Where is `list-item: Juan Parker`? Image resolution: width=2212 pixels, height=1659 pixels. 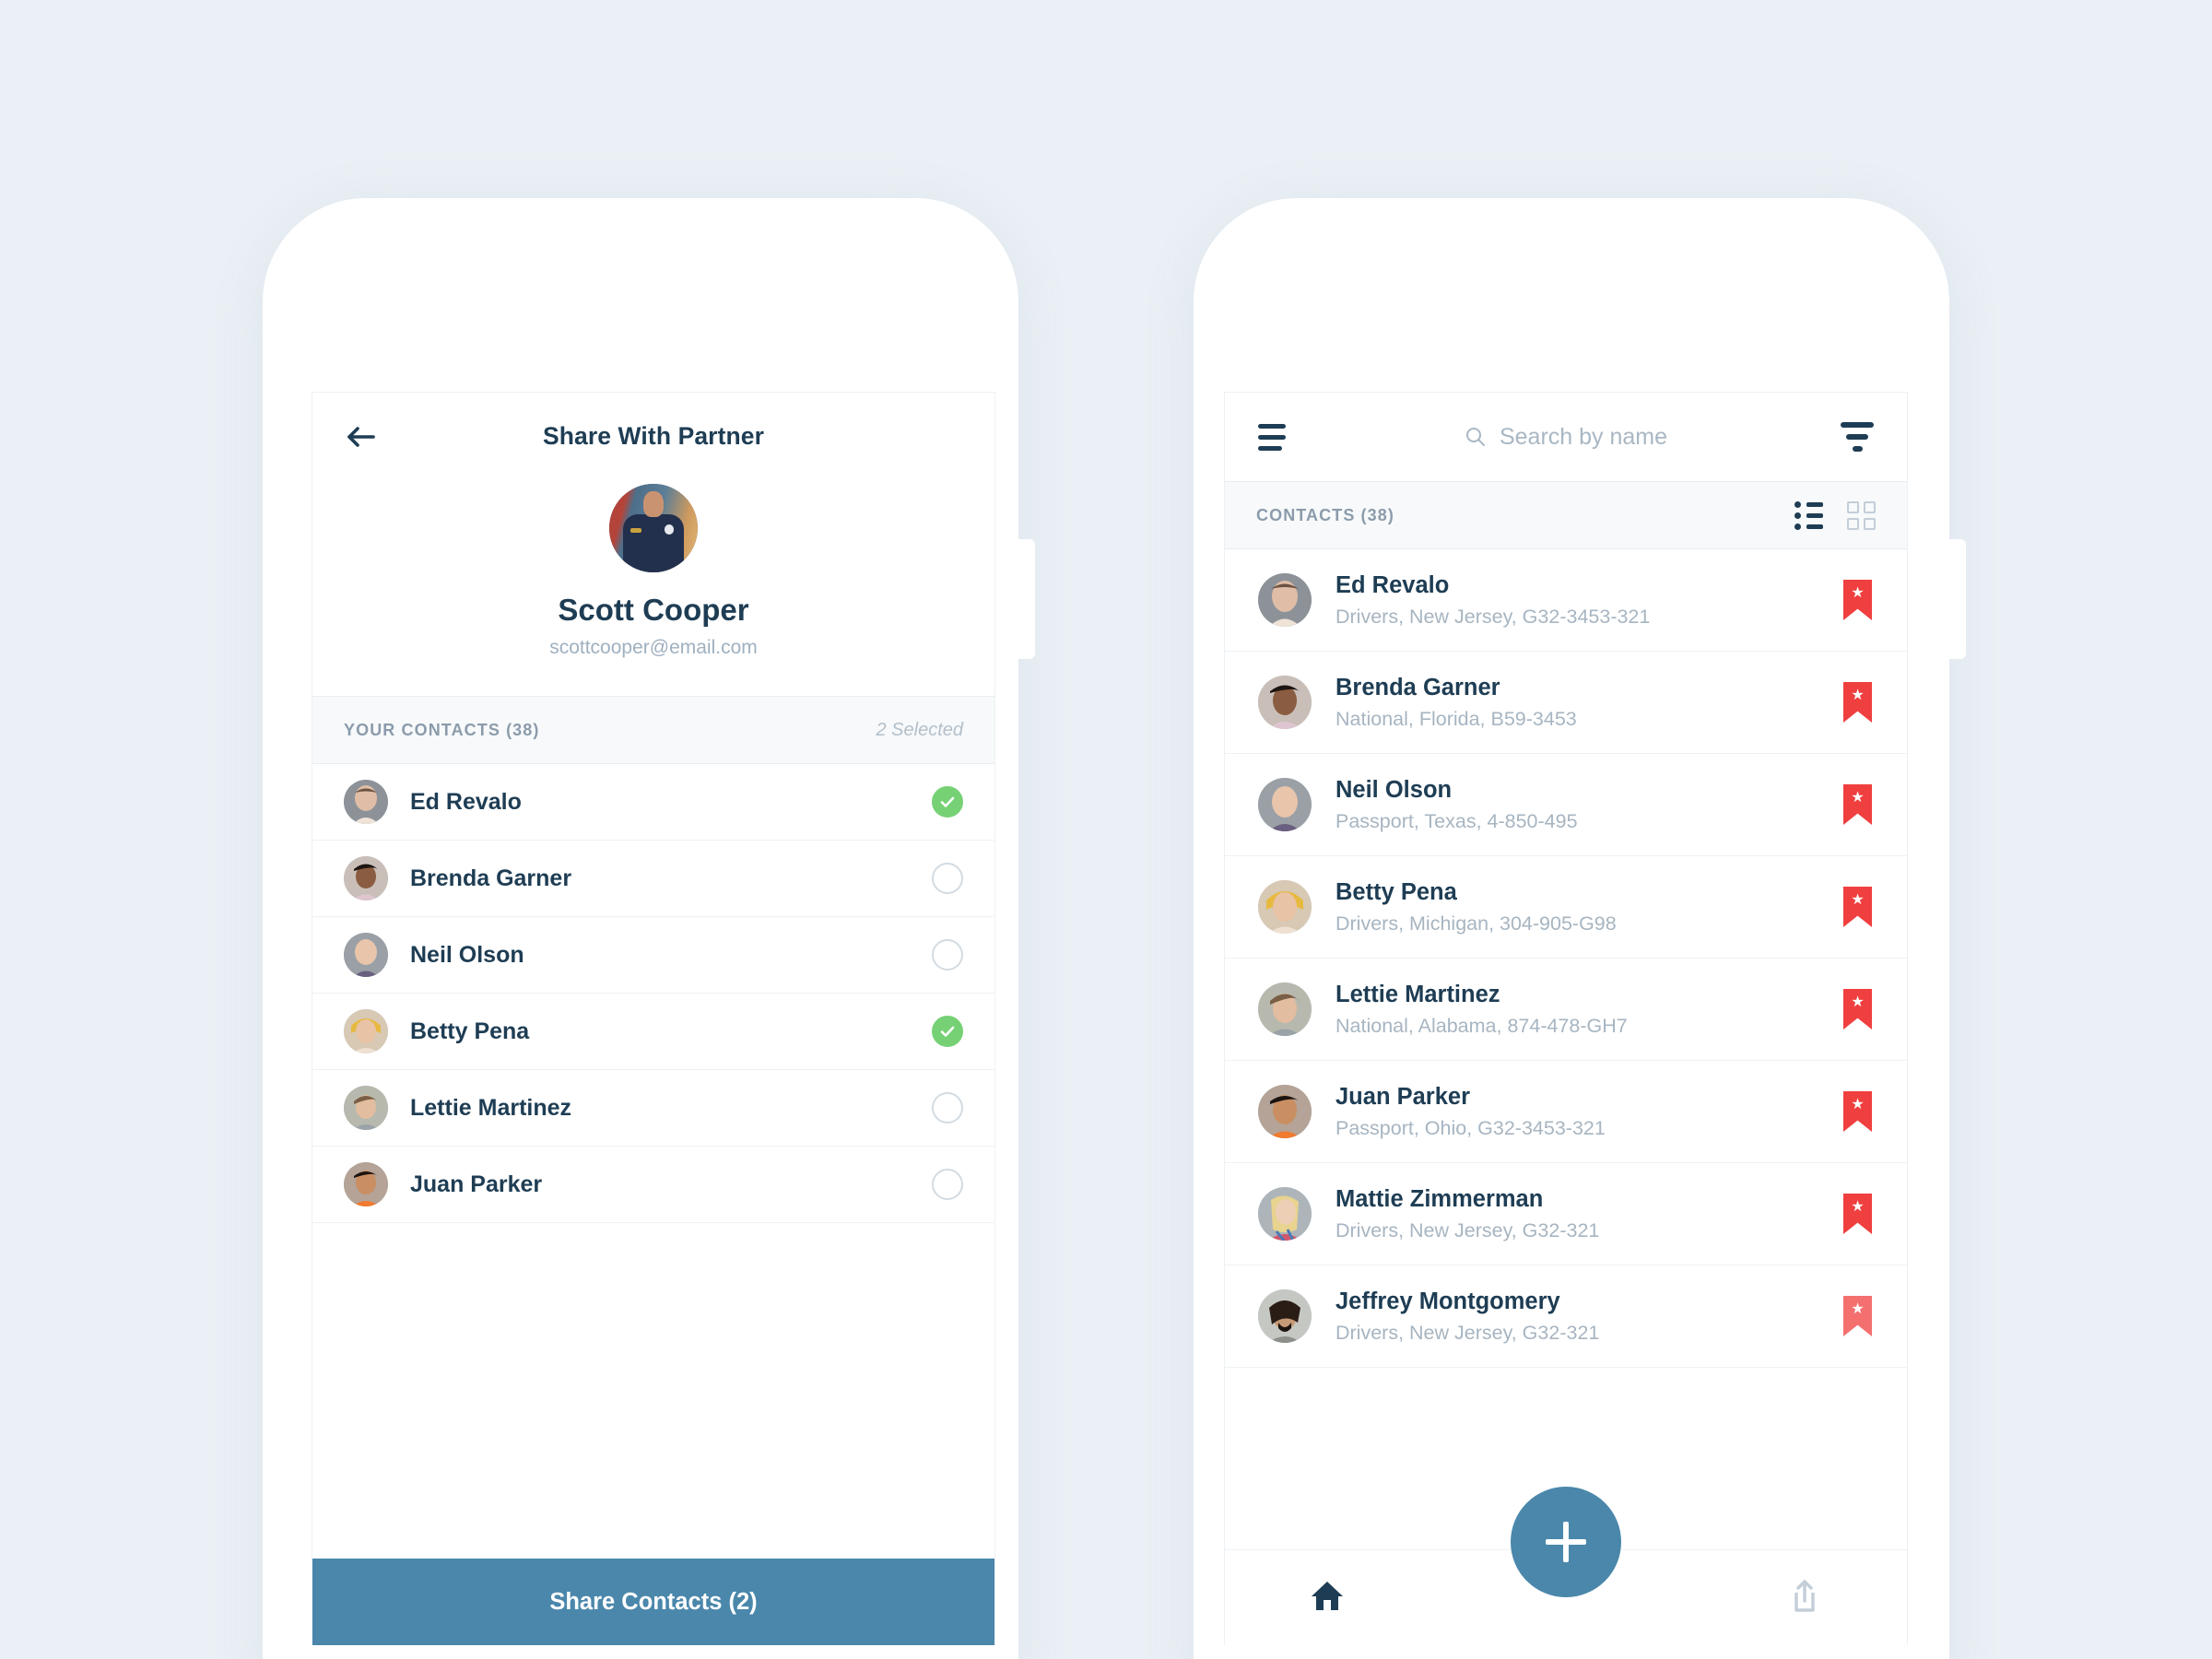 list-item: Juan Parker is located at coordinates (653, 1185).